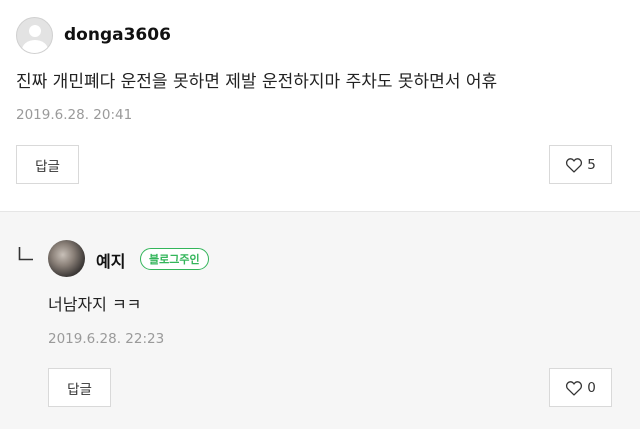 The height and width of the screenshot is (429, 640). What do you see at coordinates (110, 260) in the screenshot?
I see `reply-username: 예지` at bounding box center [110, 260].